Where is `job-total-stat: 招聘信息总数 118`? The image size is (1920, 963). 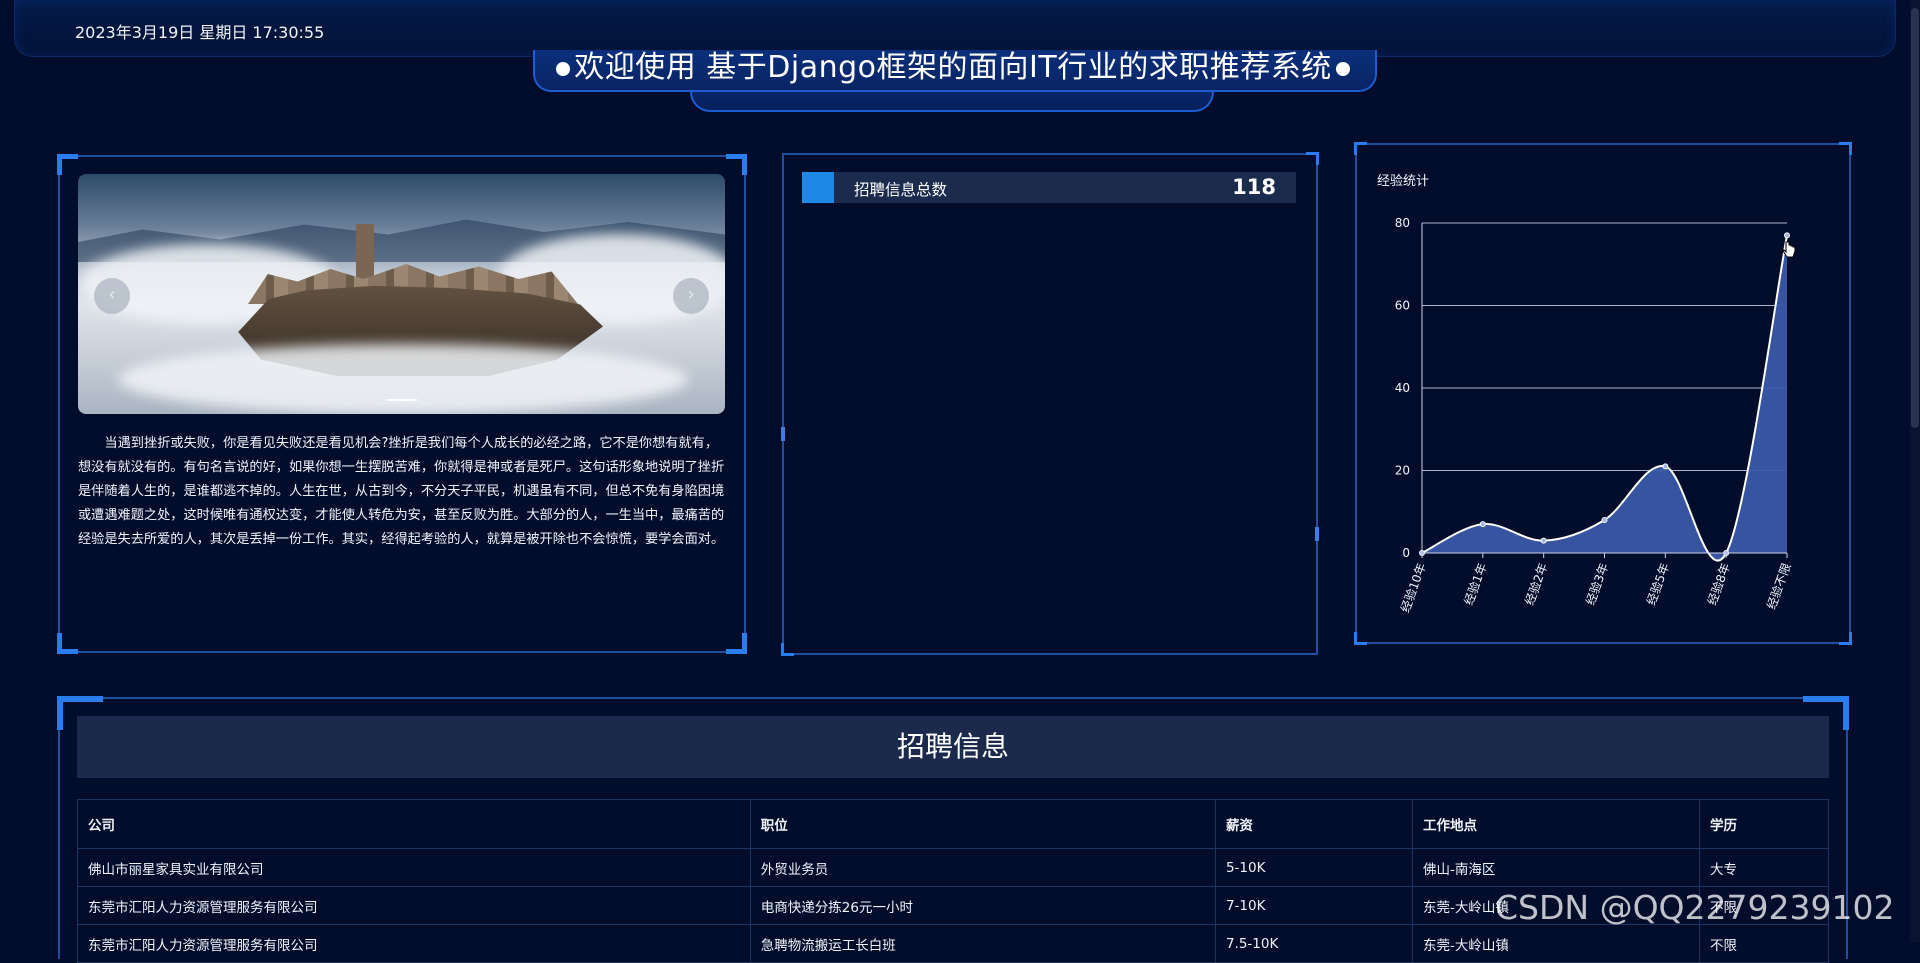 job-total-stat: 招聘信息总数 118 is located at coordinates (1049, 187).